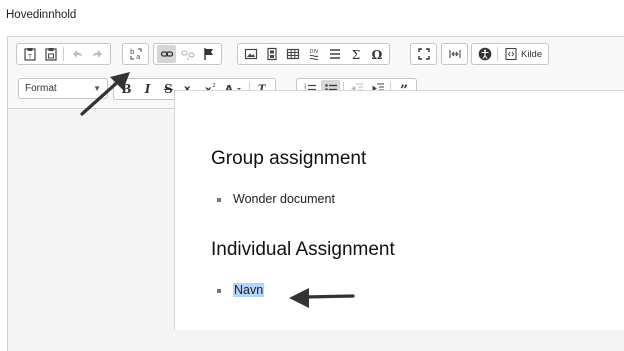  Describe the element at coordinates (289, 158) in the screenshot. I see `heading-group-assignment: Group assignment` at that location.